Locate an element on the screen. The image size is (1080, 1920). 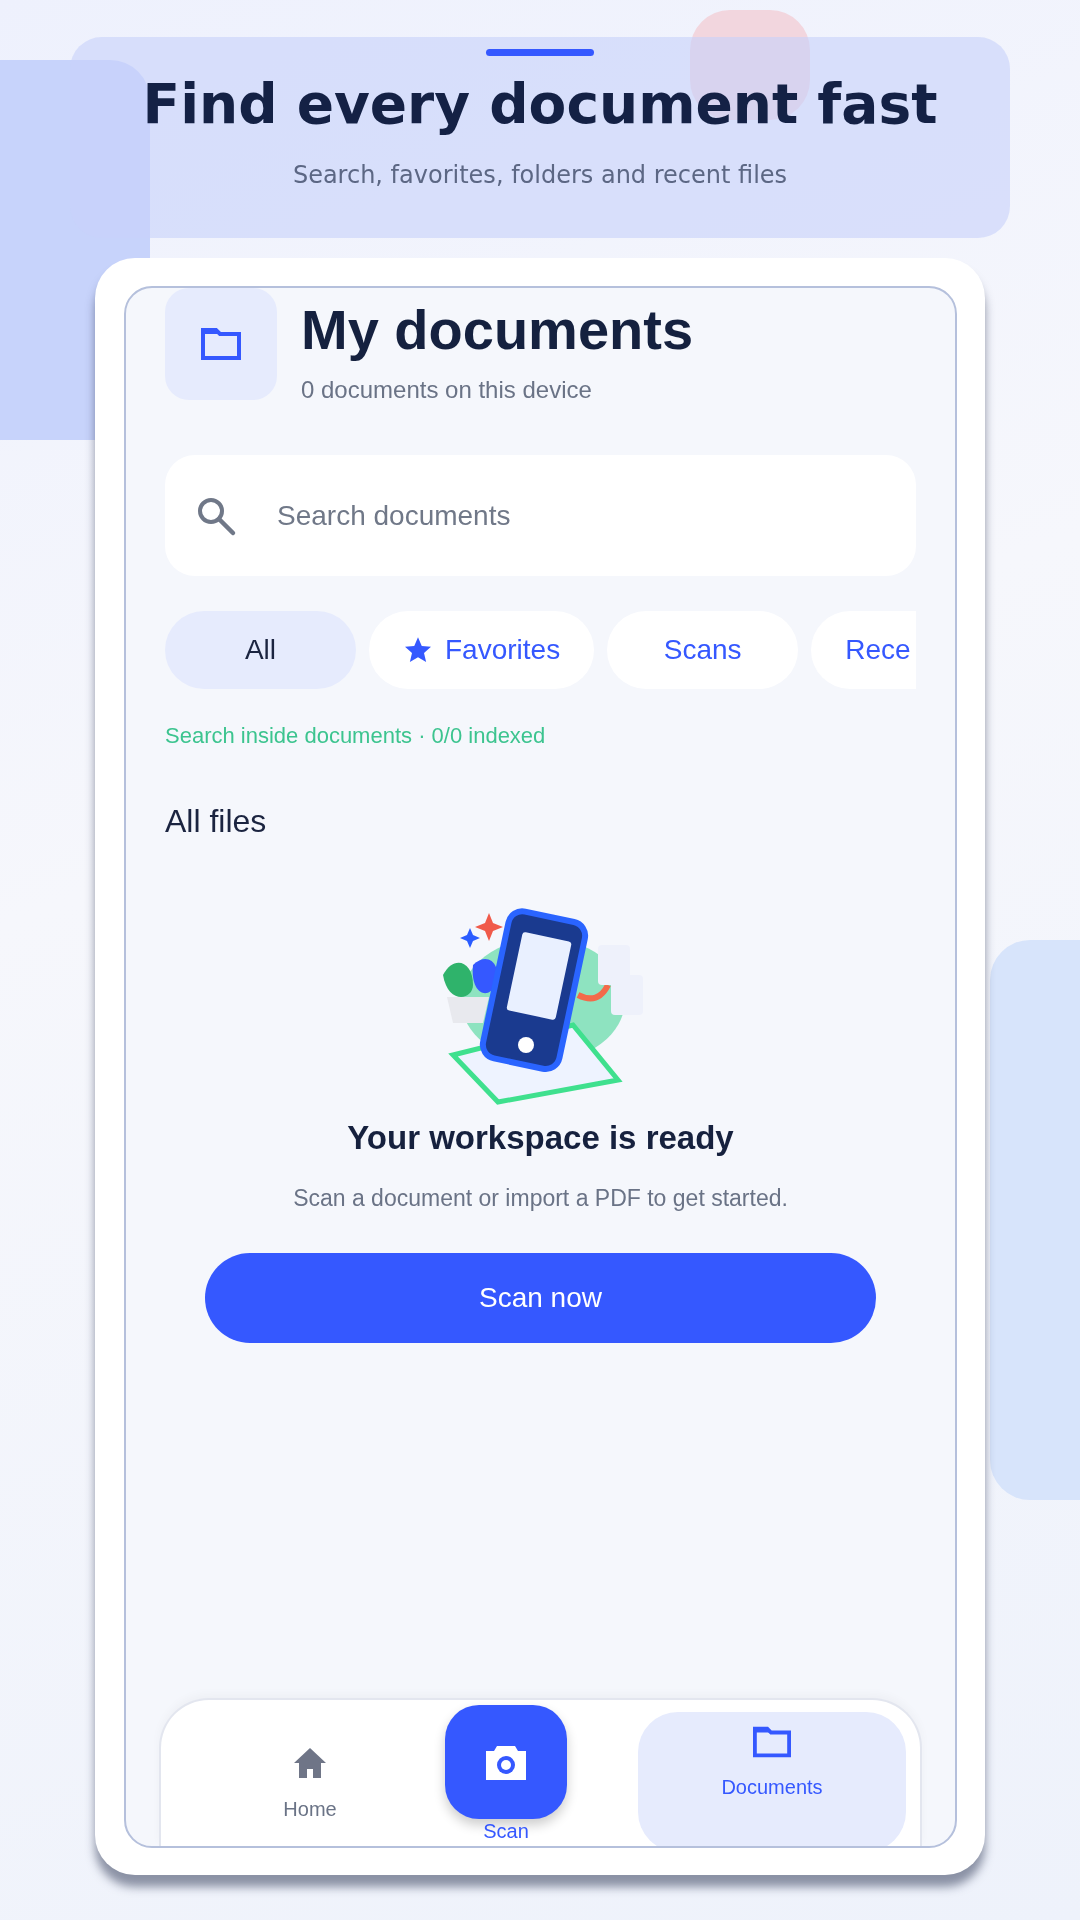
search-icon is located at coordinates (216, 516).